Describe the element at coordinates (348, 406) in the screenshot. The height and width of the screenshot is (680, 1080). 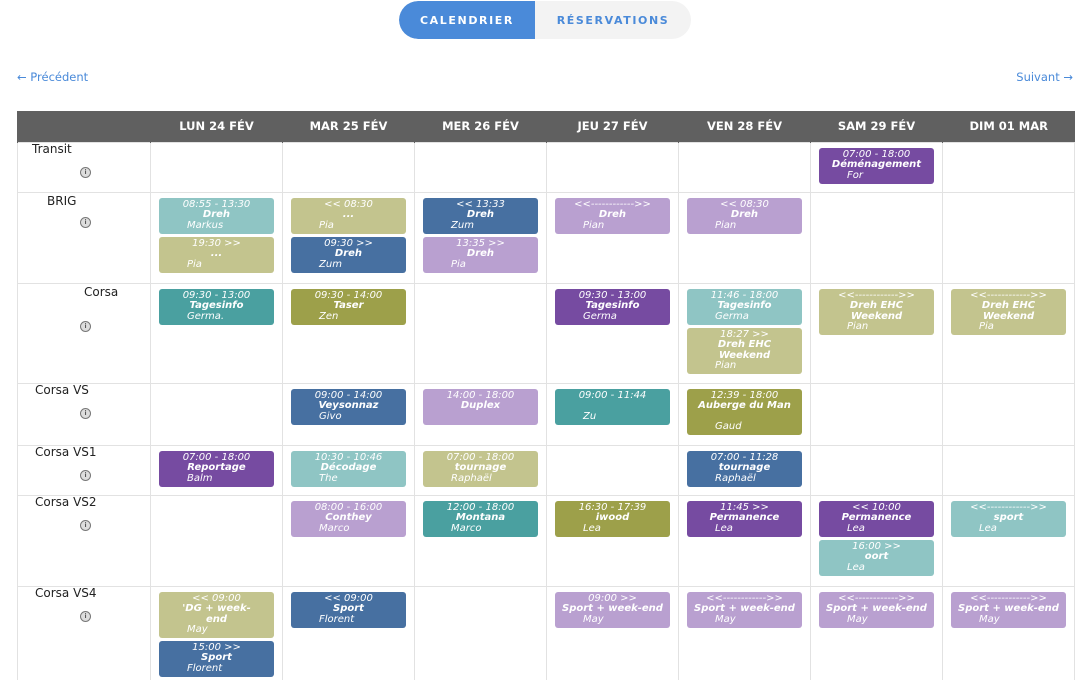
I see `reservation-event: 09:00 - 14:00 Veysonnaz Givo` at that location.